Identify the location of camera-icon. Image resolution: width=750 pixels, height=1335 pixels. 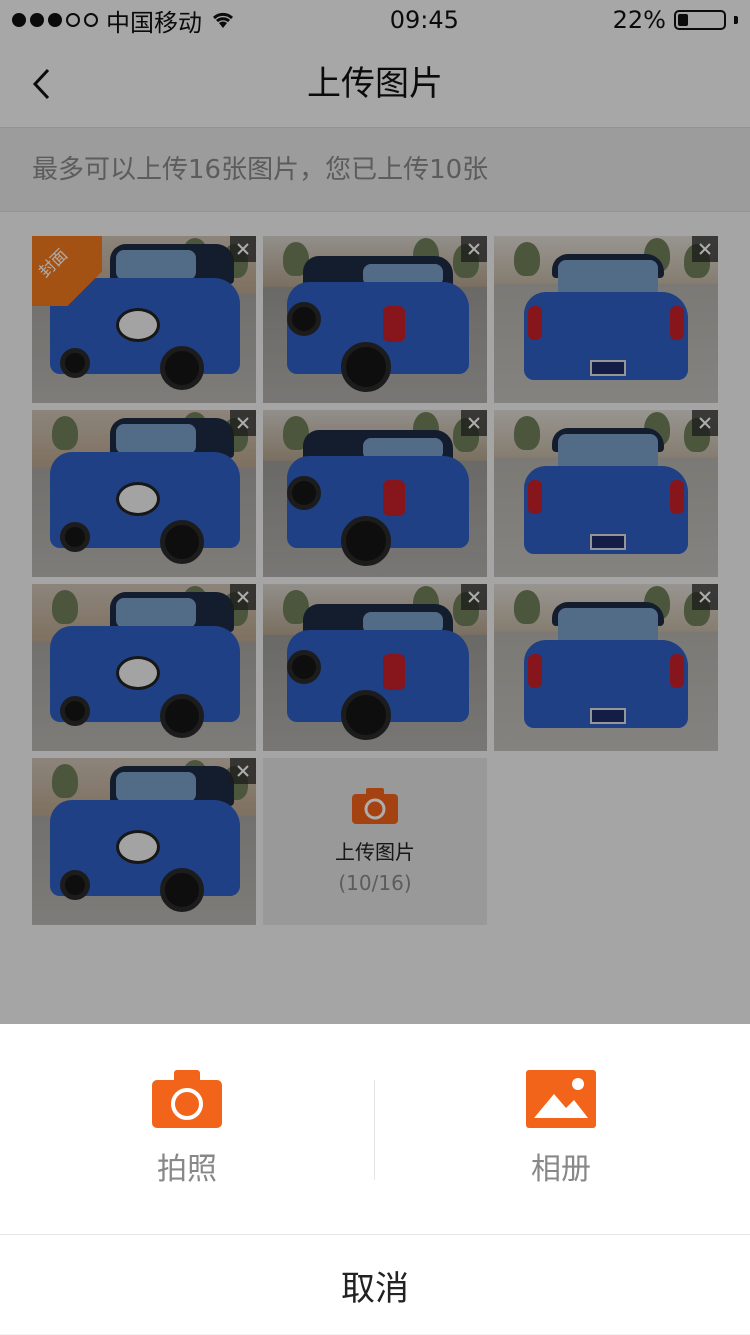
(187, 1099).